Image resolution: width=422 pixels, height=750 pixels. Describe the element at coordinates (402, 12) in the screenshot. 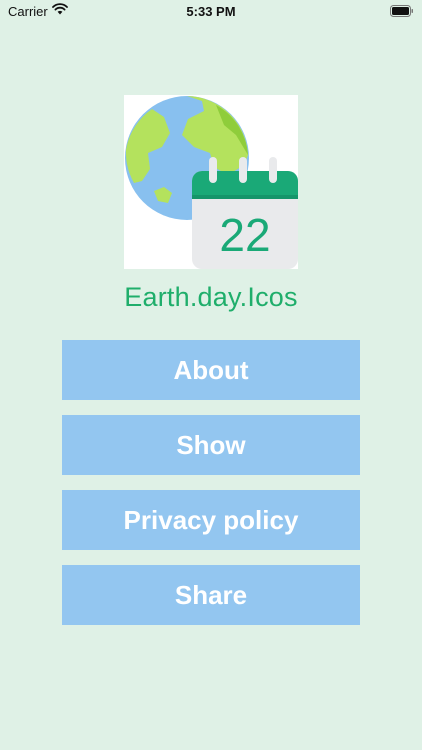

I see `battery-icon` at that location.